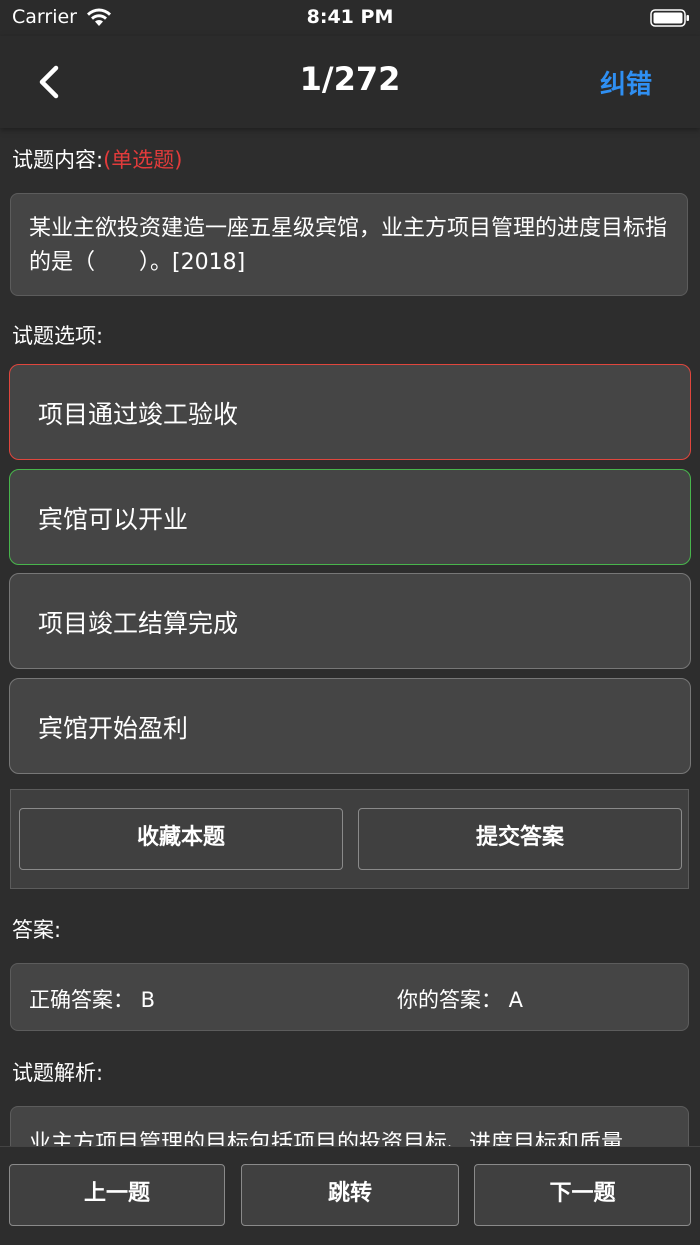  What do you see at coordinates (350, 79) in the screenshot?
I see `page-title: 1/272` at bounding box center [350, 79].